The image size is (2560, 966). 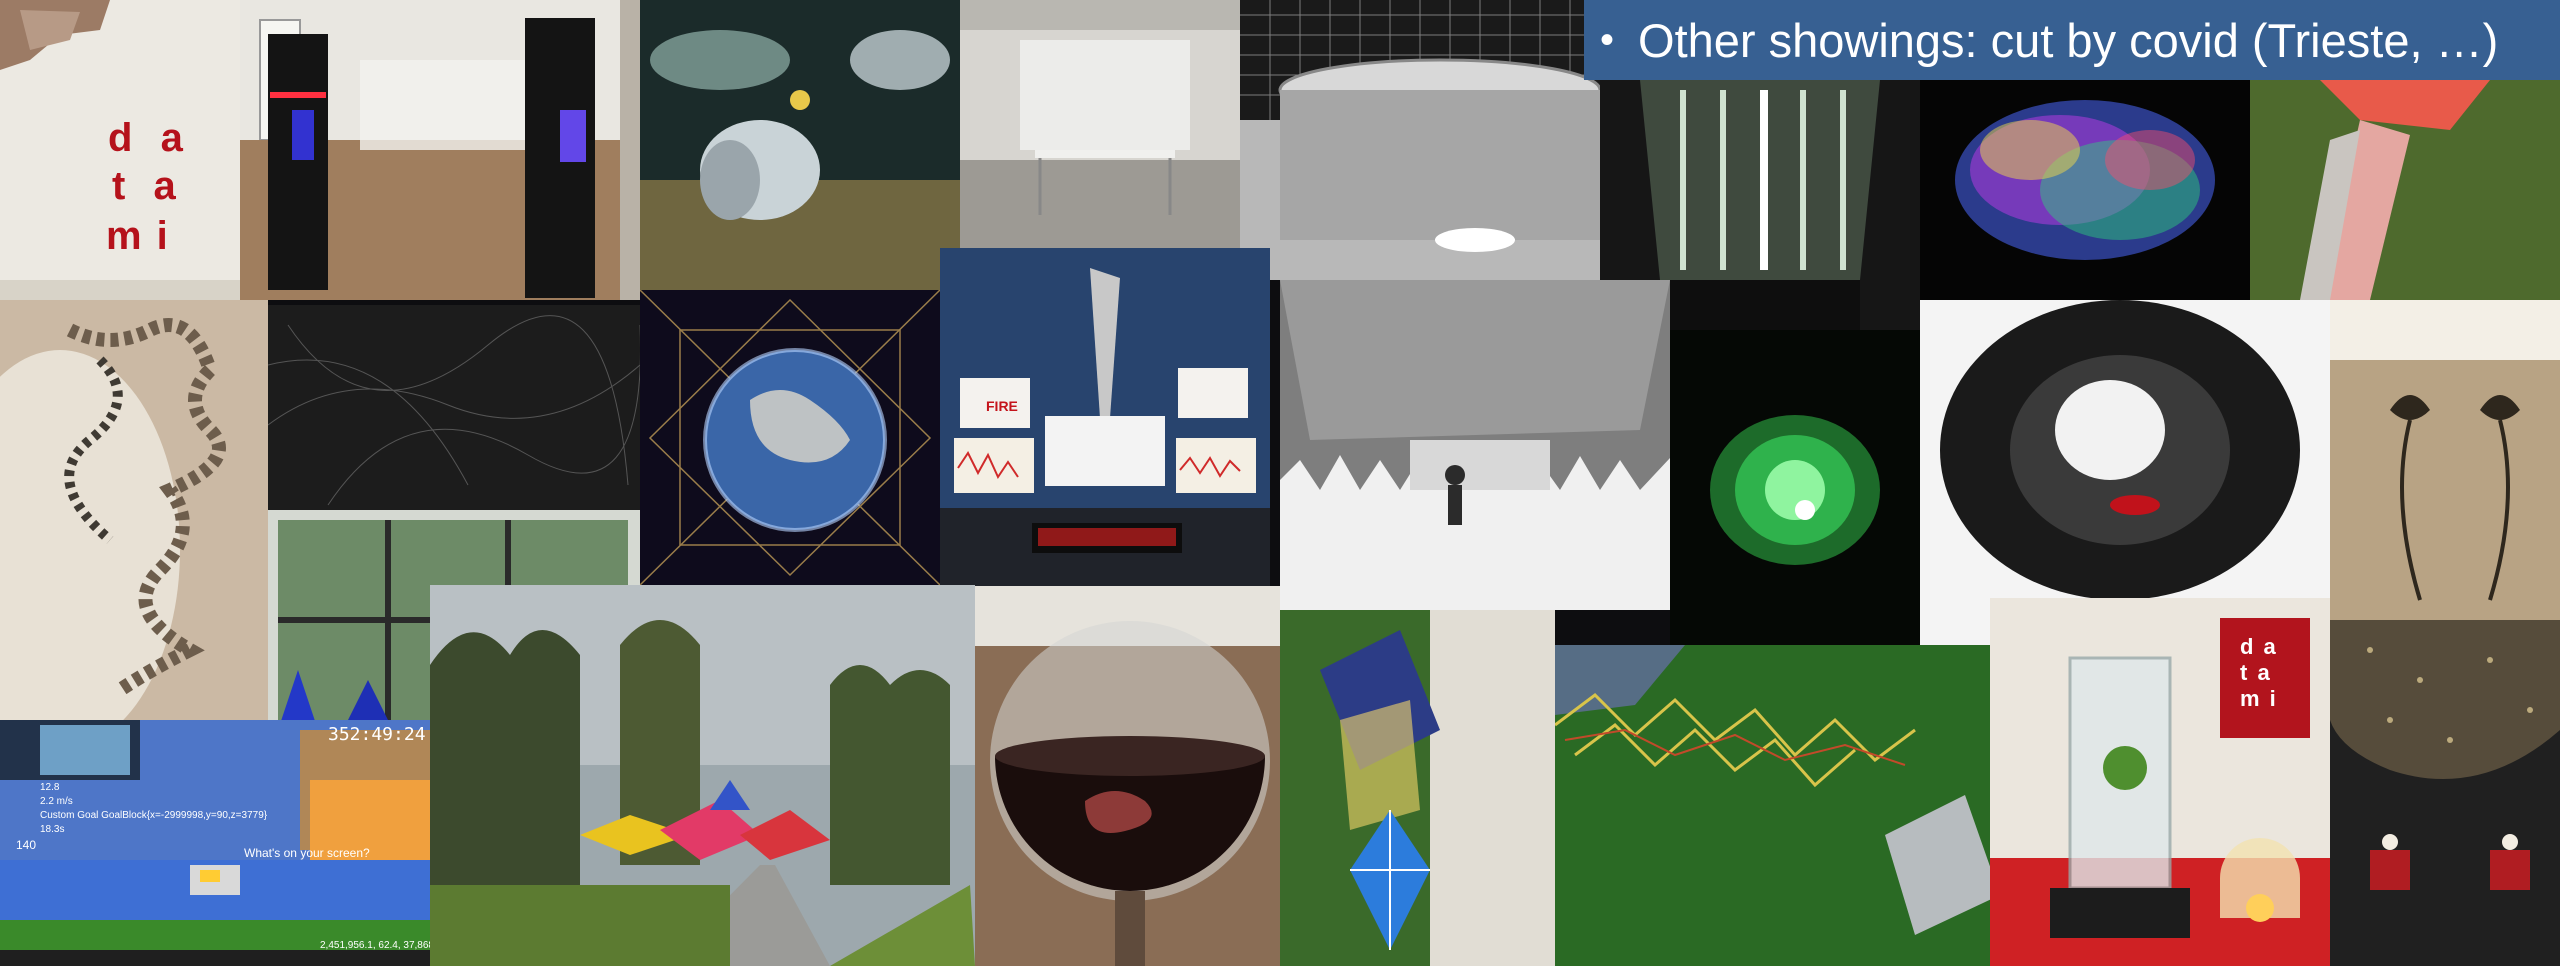 What do you see at coordinates (134, 510) in the screenshot?
I see `hanging-sculpture-photo` at bounding box center [134, 510].